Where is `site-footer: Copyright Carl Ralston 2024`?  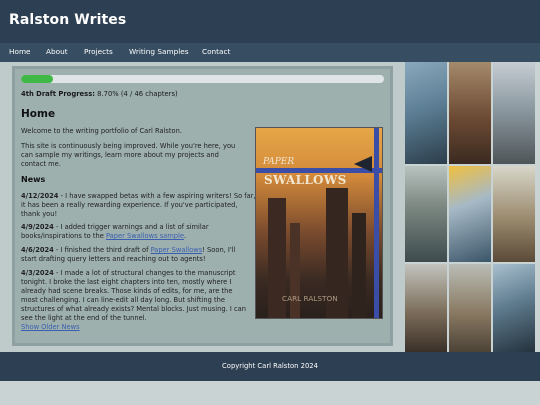 site-footer: Copyright Carl Ralston 2024 is located at coordinates (270, 366).